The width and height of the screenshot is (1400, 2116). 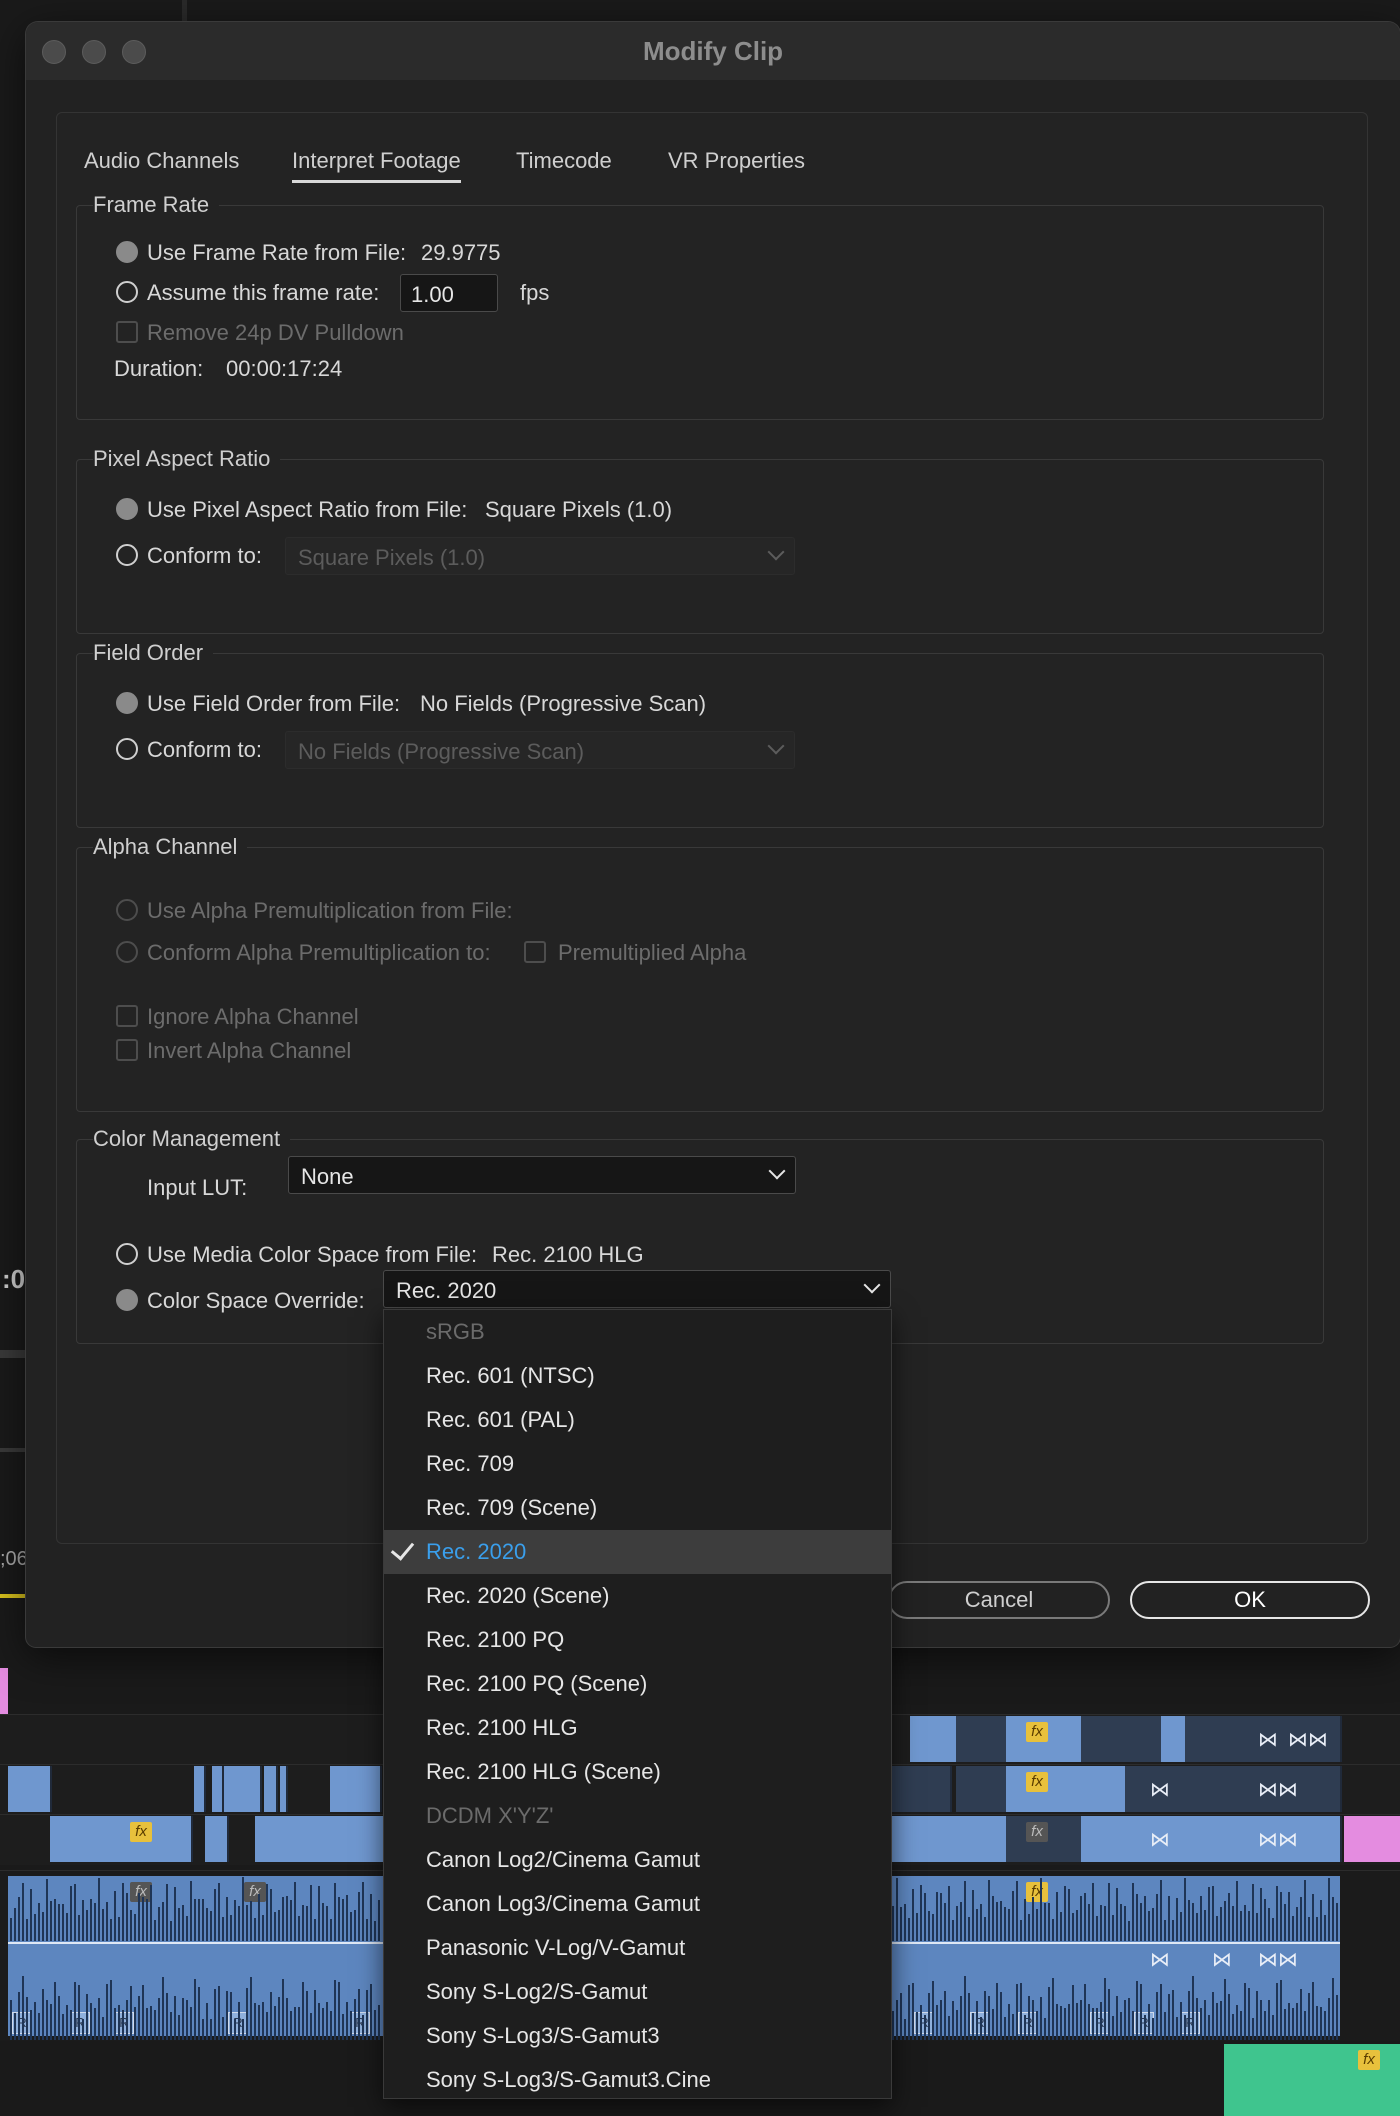 What do you see at coordinates (542, 1175) in the screenshot?
I see `input-lut-select: None` at bounding box center [542, 1175].